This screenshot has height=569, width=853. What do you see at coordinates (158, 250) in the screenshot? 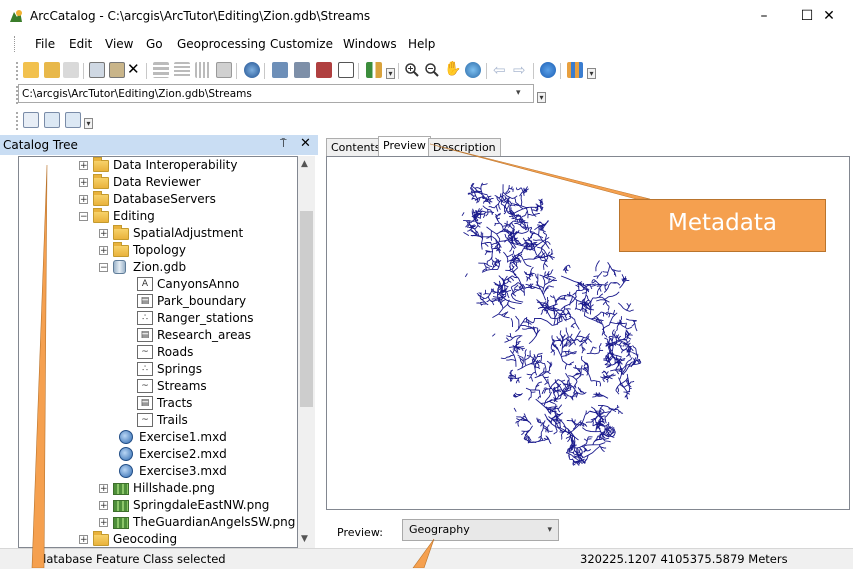
I see `tree-item-topology: + Topology` at bounding box center [158, 250].